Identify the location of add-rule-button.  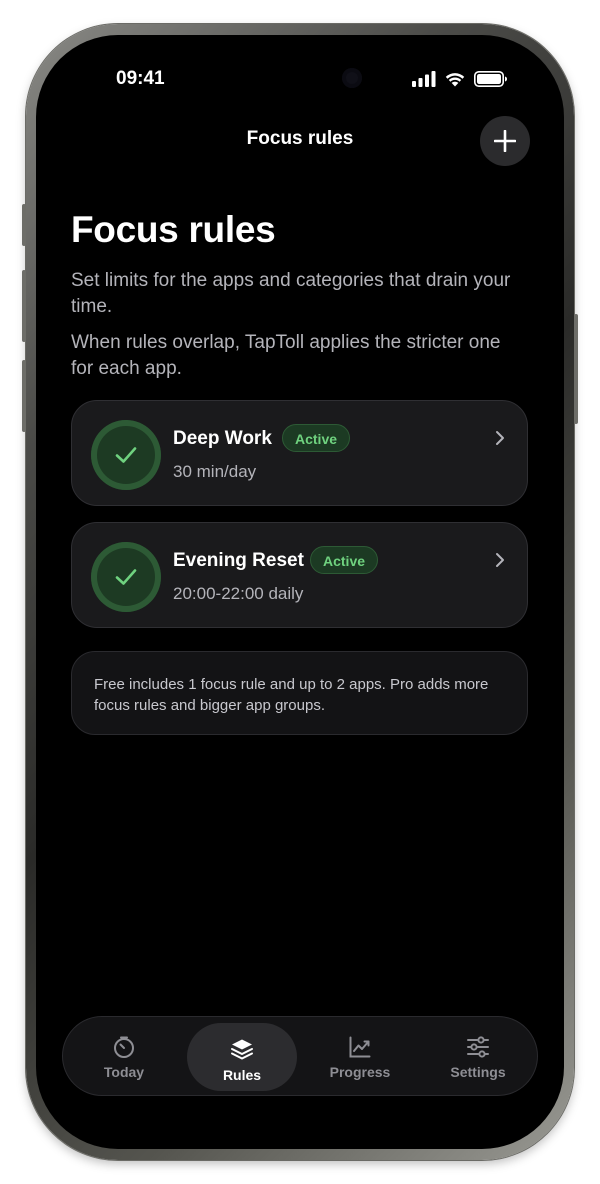
(505, 141).